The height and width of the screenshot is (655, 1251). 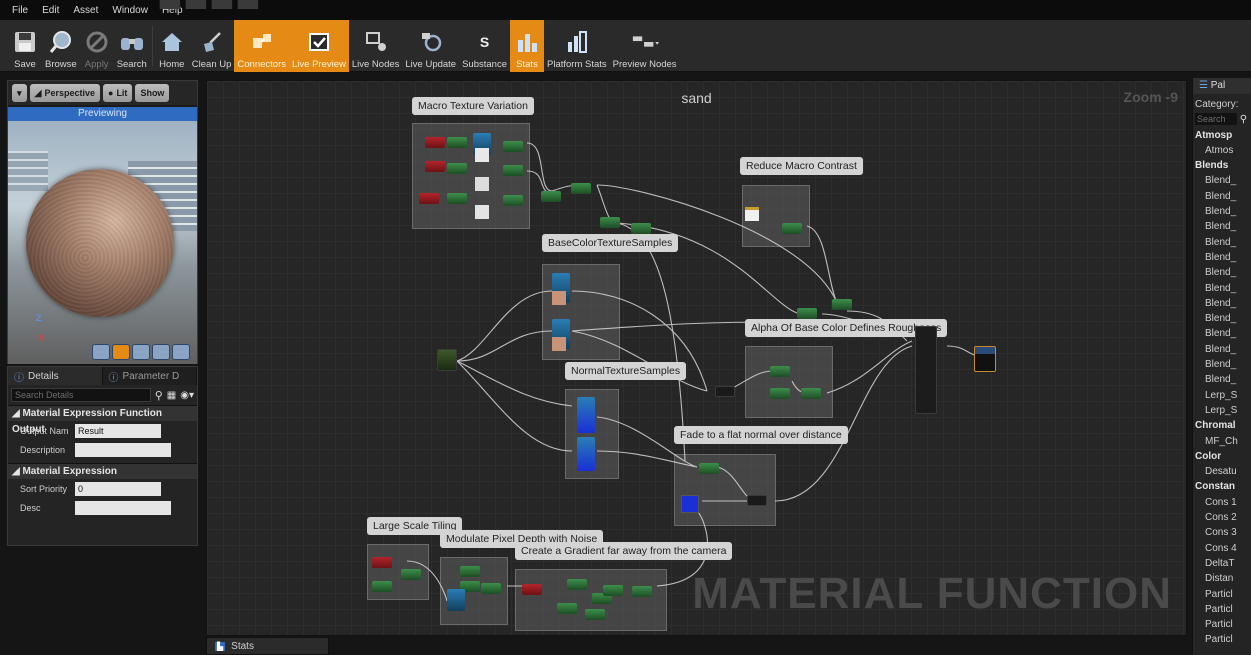 I want to click on section-material-expression: ◢ Material Expression, so click(x=102, y=471).